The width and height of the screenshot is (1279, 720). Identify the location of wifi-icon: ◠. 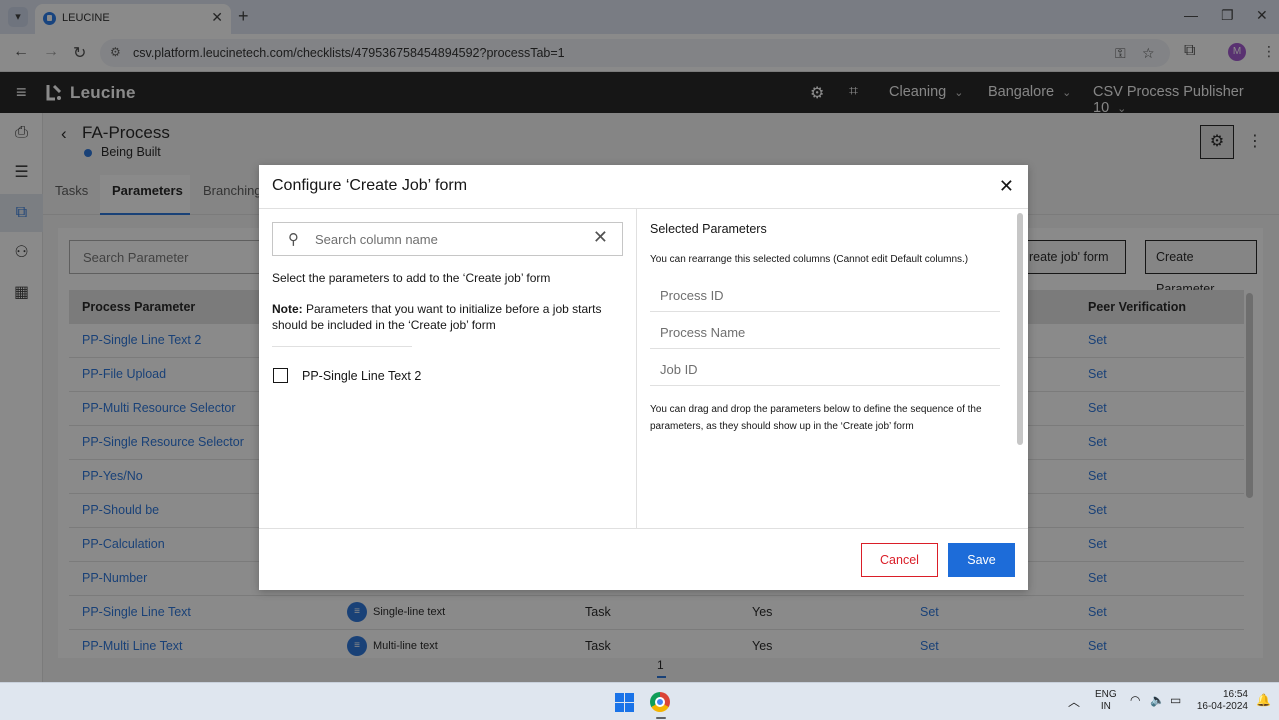
(1135, 700).